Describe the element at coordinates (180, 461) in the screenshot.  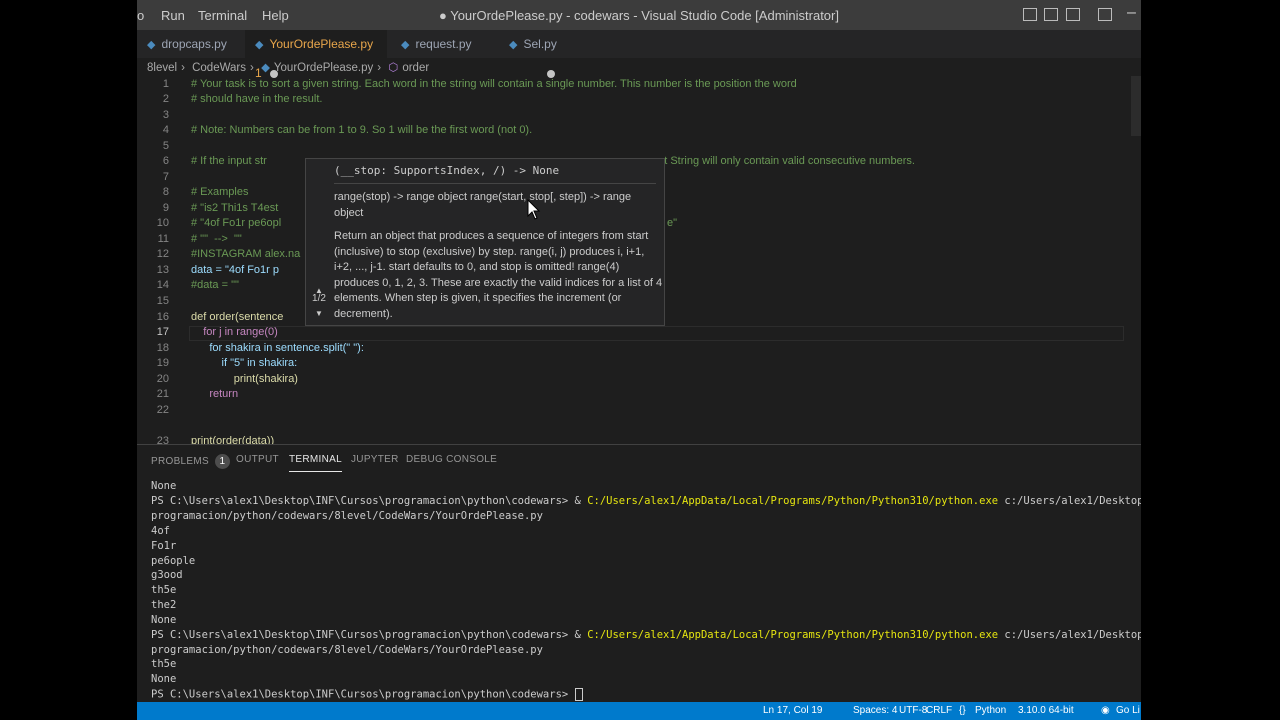
I see `panel-tab-label: PROBLEMS` at that location.